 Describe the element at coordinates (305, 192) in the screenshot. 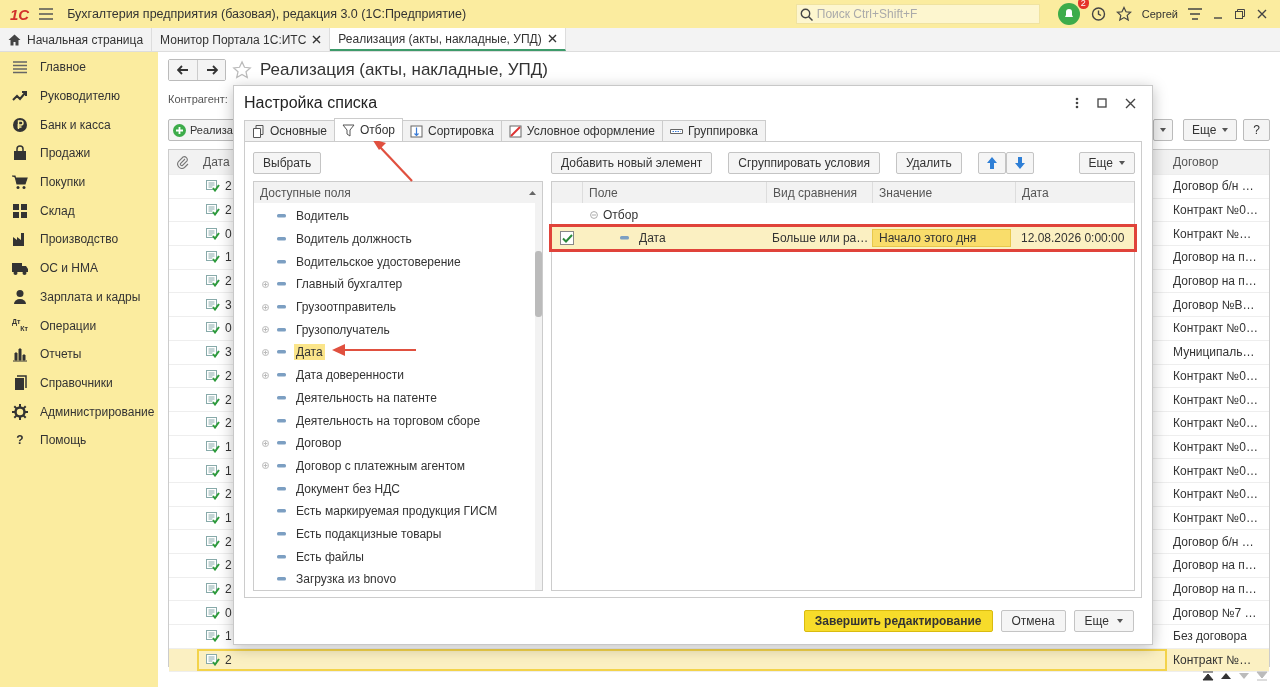

I see `column-header: Доступные поля` at that location.